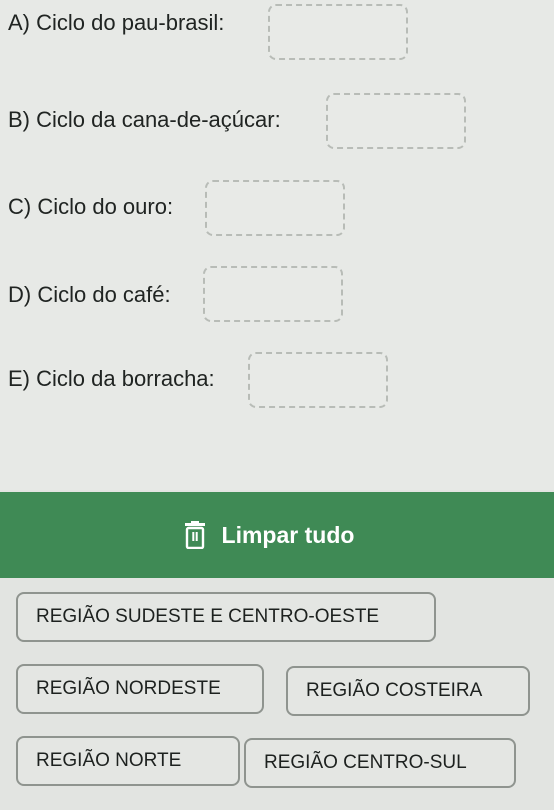 This screenshot has height=810, width=554. I want to click on drop-zone-c, so click(275, 208).